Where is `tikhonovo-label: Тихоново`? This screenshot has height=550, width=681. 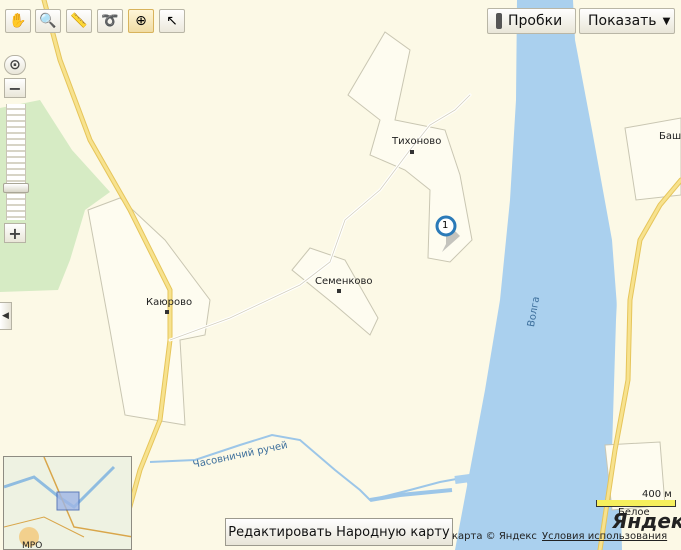 tikhonovo-label: Тихоново is located at coordinates (417, 141).